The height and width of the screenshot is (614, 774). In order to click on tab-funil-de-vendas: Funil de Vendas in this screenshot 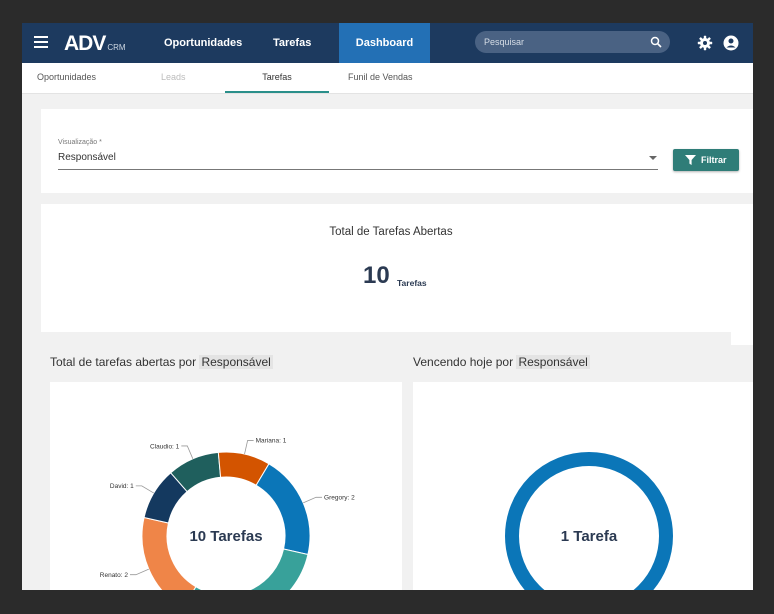, I will do `click(380, 78)`.